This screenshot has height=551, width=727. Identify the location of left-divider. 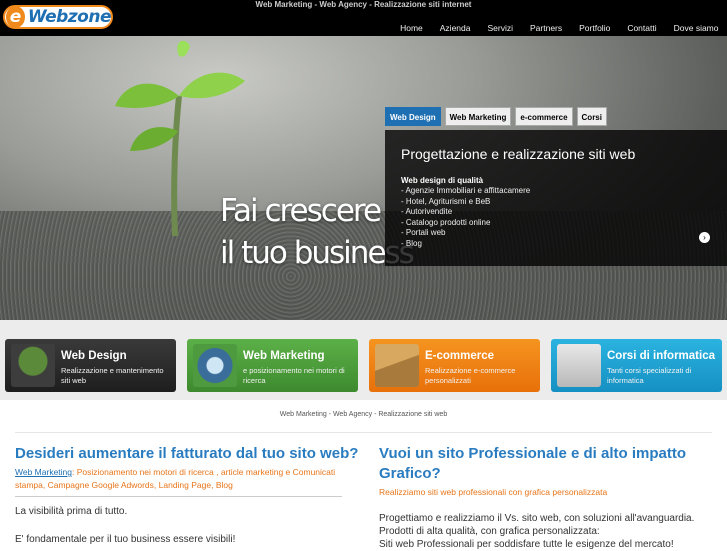
(178, 496).